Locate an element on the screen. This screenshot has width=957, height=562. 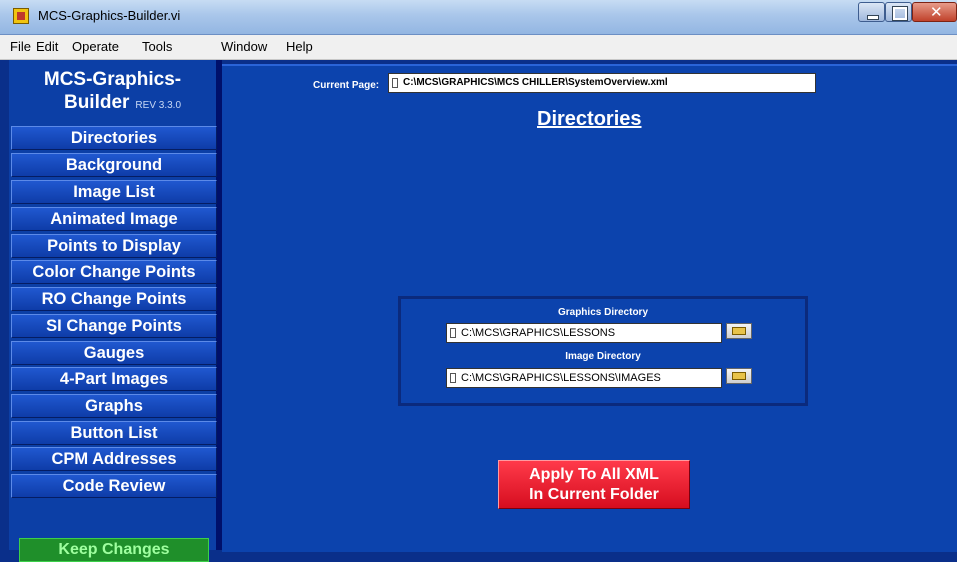
nav-color-change-points-button: Color Change Points is located at coordinates (114, 272).